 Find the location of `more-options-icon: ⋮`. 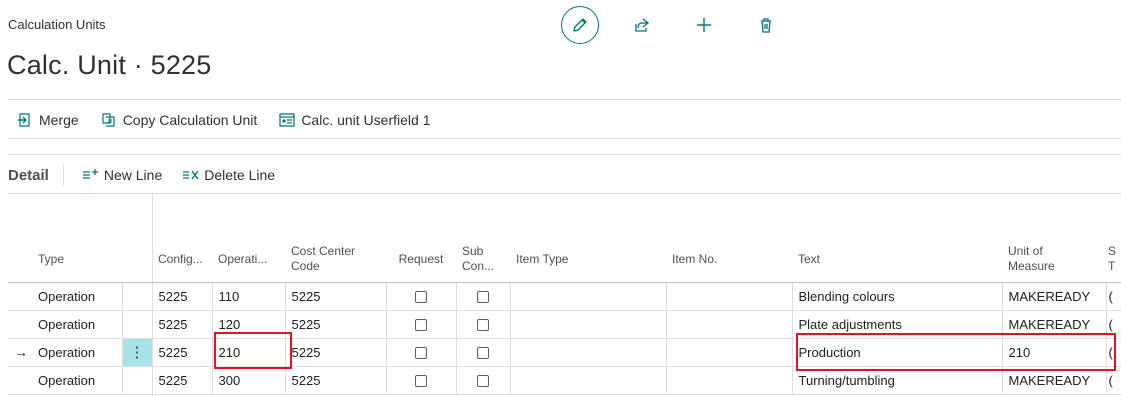

more-options-icon: ⋮ is located at coordinates (137, 352).